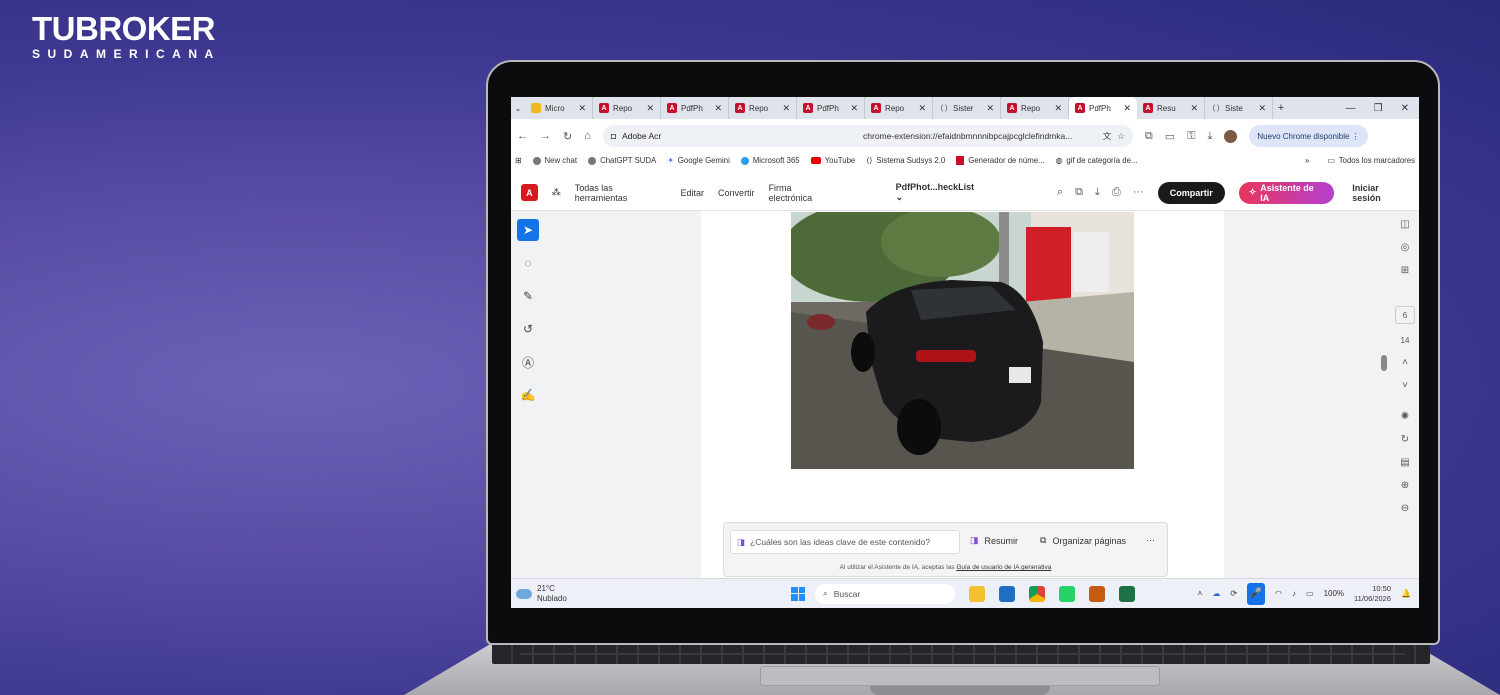  What do you see at coordinates (1405, 315) in the screenshot?
I see `page-number-input: 6` at bounding box center [1405, 315].